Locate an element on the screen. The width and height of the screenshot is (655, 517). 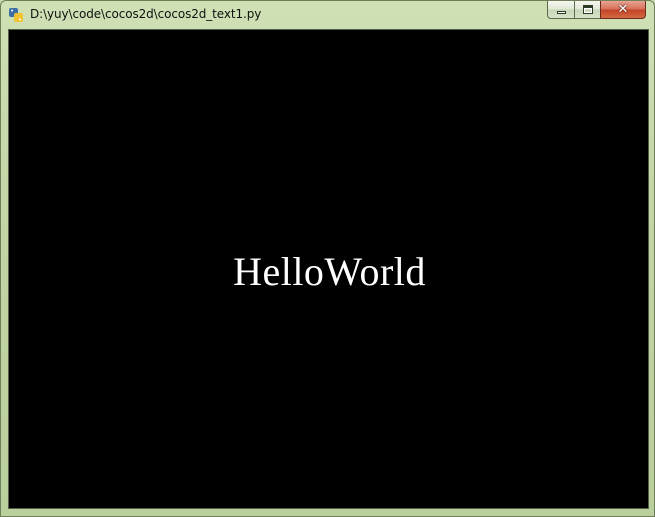
window-title: D:\yuy\code\cocos2d\cocos2d_text1.py is located at coordinates (146, 14).